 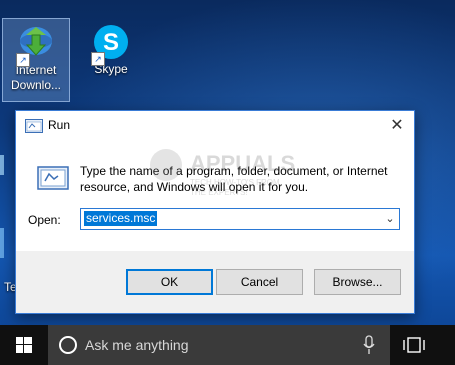 I want to click on run-icon, so click(x=34, y=126).